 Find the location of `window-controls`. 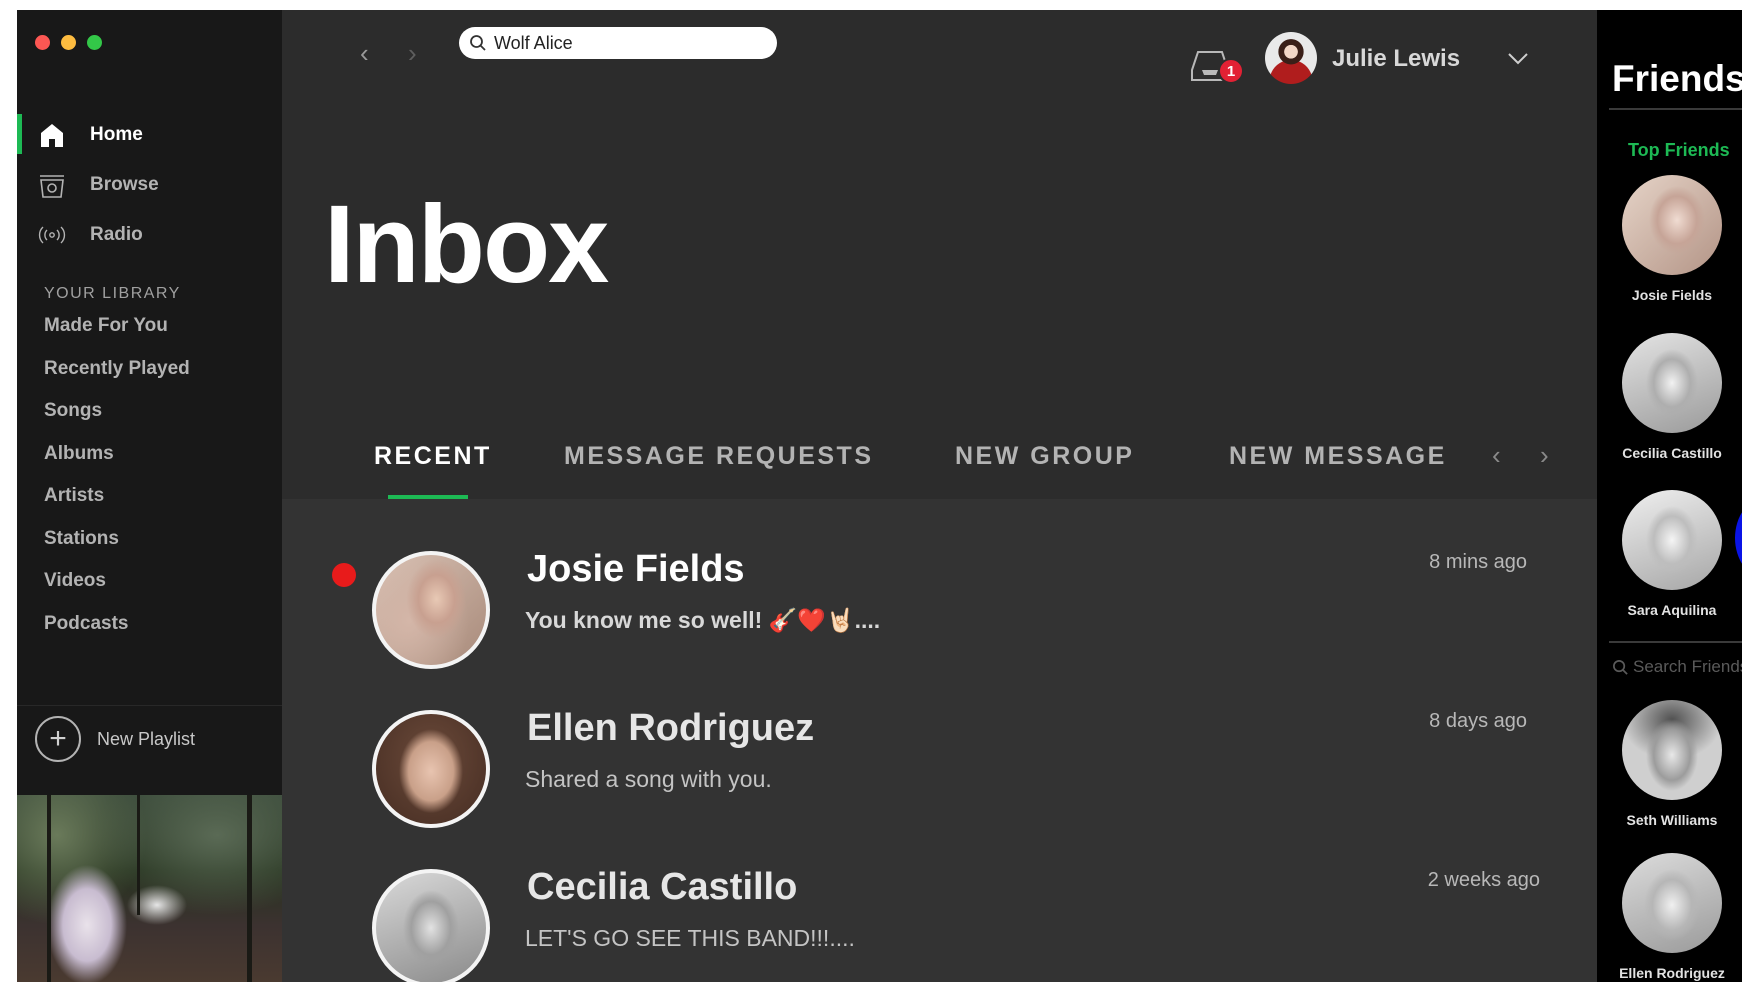

window-controls is located at coordinates (68, 42).